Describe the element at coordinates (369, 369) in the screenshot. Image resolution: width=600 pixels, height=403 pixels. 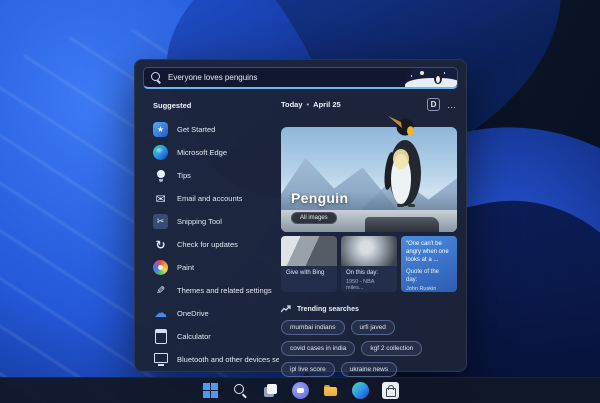
I see `trending-chip: ukraine news` at that location.